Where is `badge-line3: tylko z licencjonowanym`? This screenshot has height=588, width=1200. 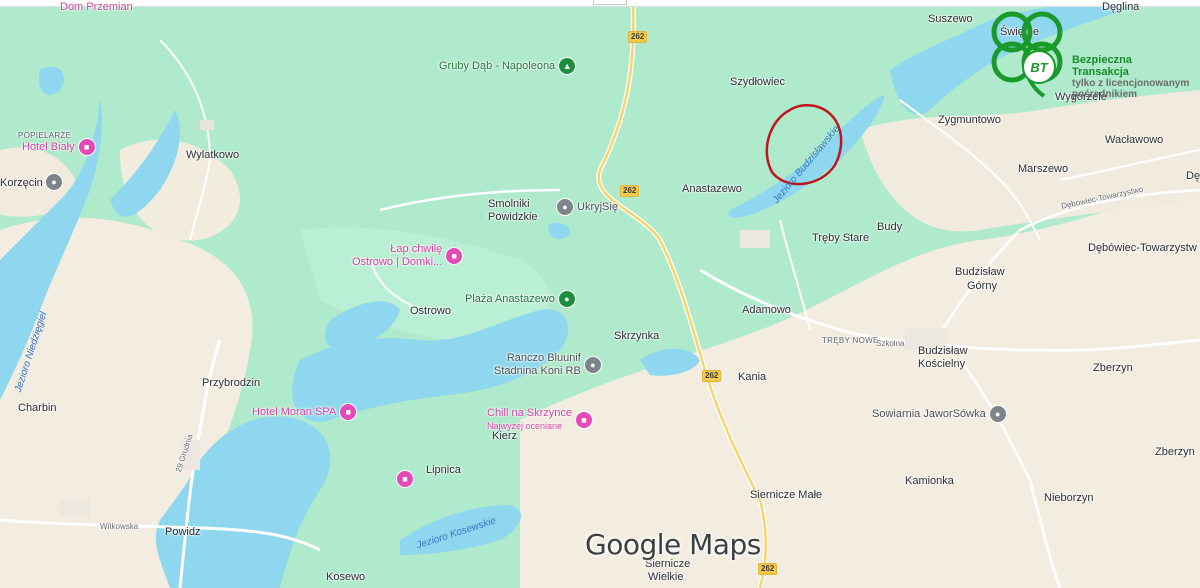 badge-line3: tylko z licencjonowanym is located at coordinates (1131, 83).